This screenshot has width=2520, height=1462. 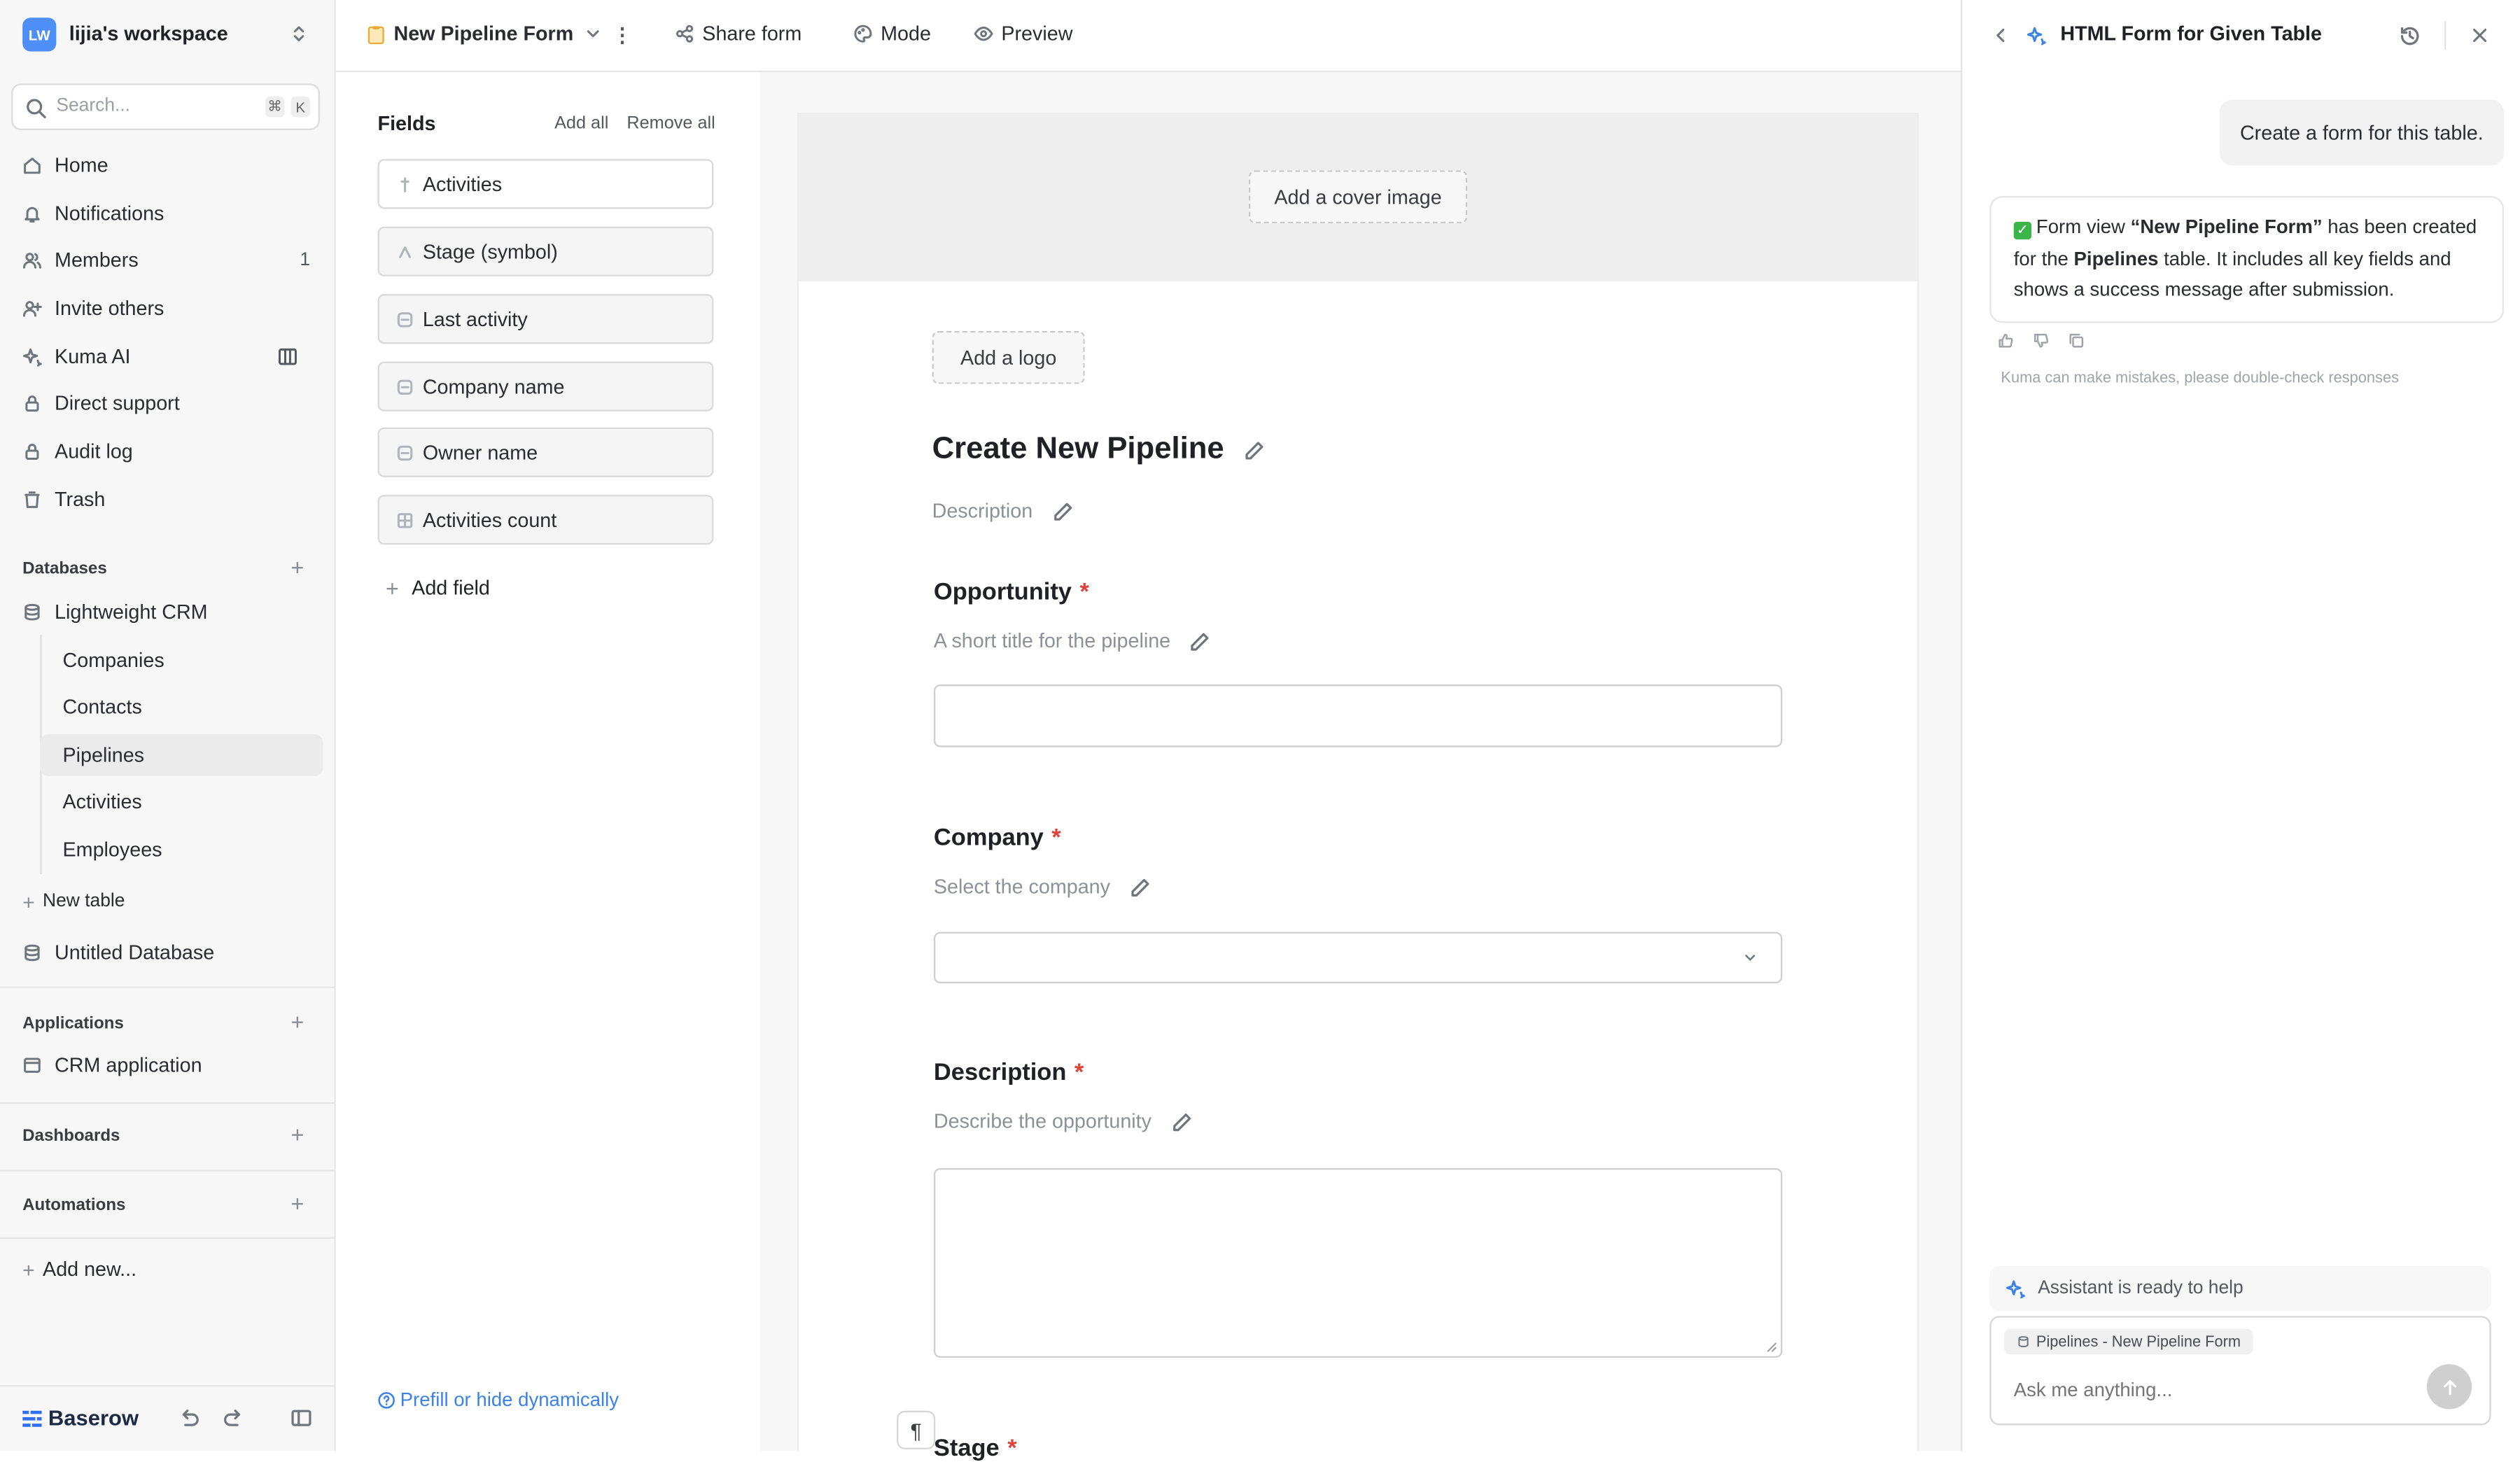 What do you see at coordinates (171, 953) in the screenshot?
I see `database-untitled: Untitled Database` at bounding box center [171, 953].